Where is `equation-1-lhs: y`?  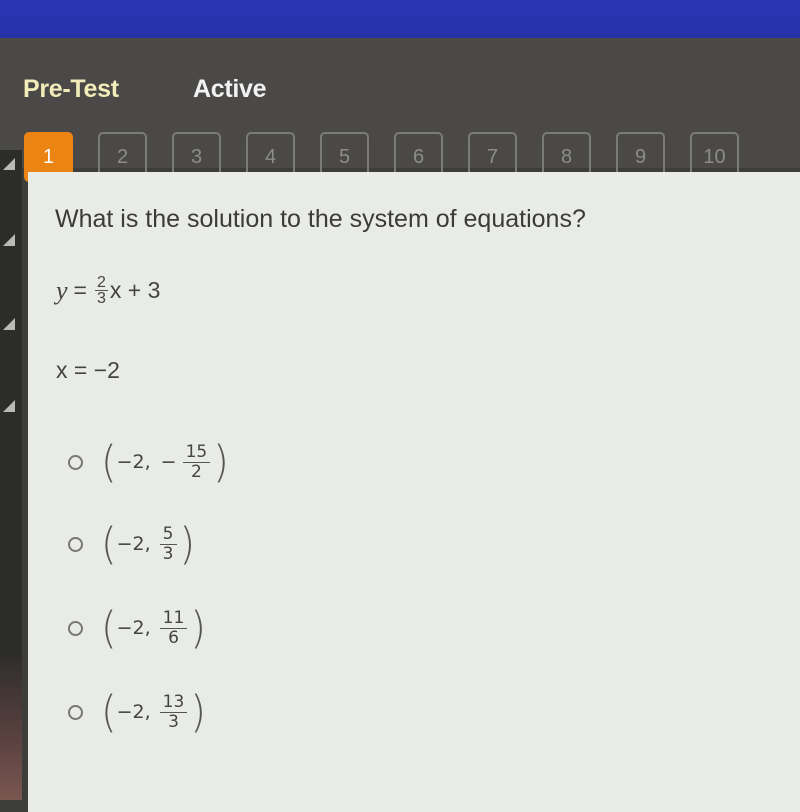 equation-1-lhs: y is located at coordinates (62, 290).